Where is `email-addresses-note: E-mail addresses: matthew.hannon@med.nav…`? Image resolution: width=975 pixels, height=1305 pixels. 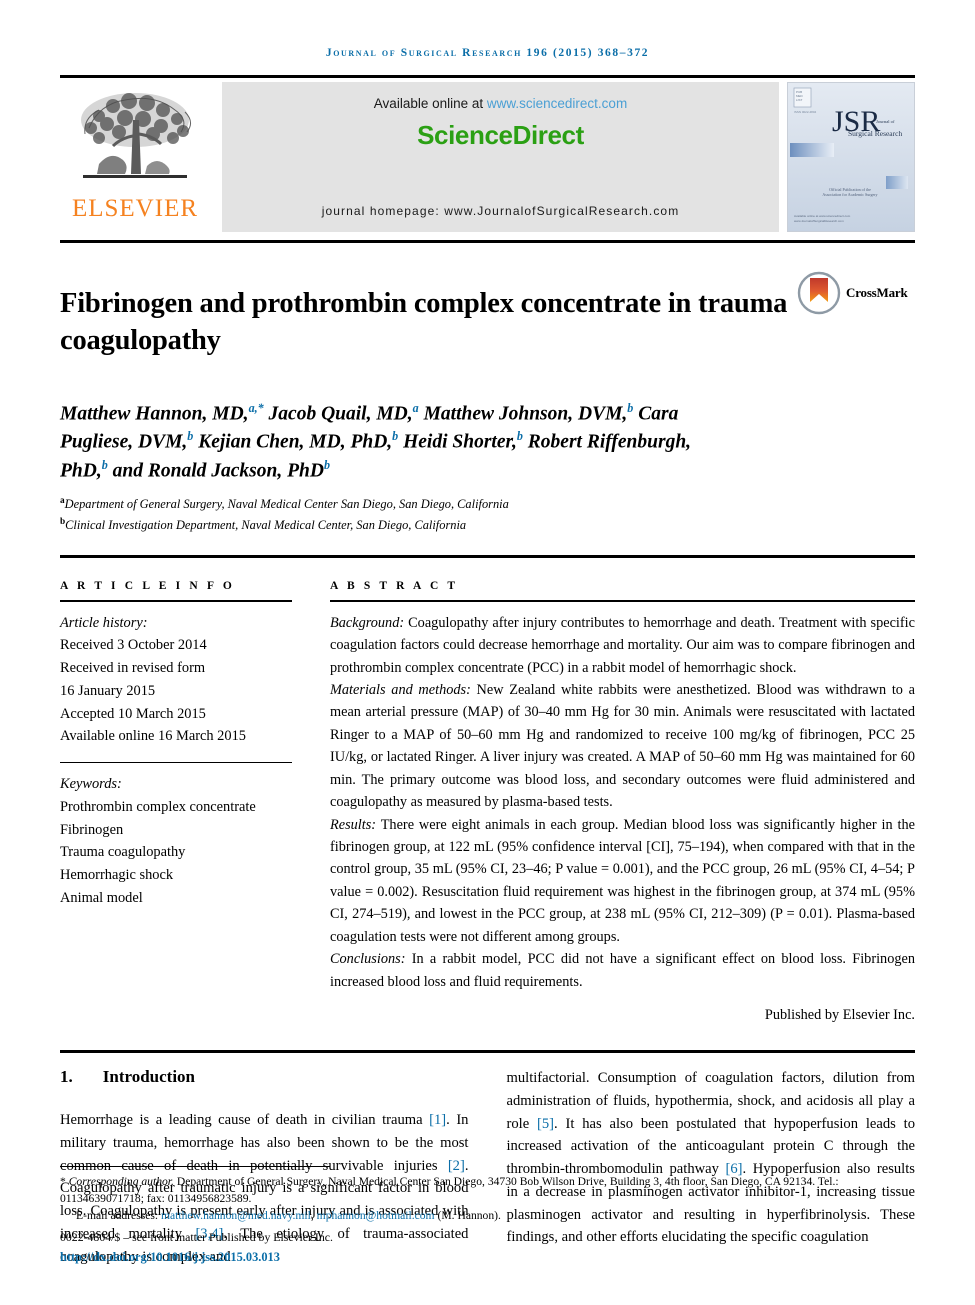 email-addresses-note: E-mail addresses: matthew.hannon@med.nav… is located at coordinates (487, 1215).